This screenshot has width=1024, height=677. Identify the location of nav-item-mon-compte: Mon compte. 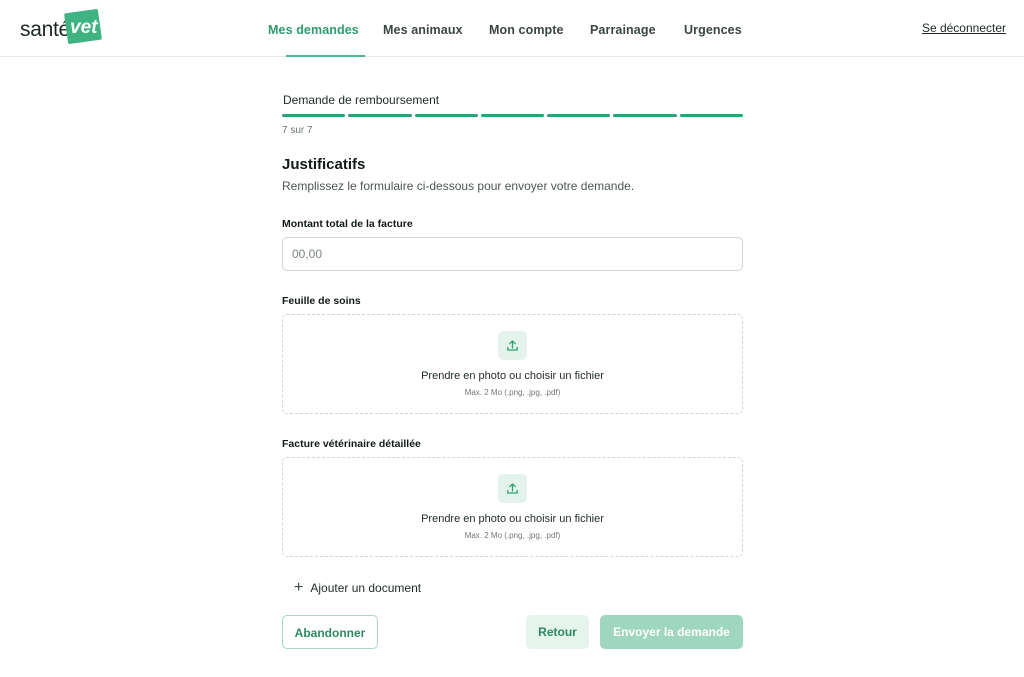
(539, 28).